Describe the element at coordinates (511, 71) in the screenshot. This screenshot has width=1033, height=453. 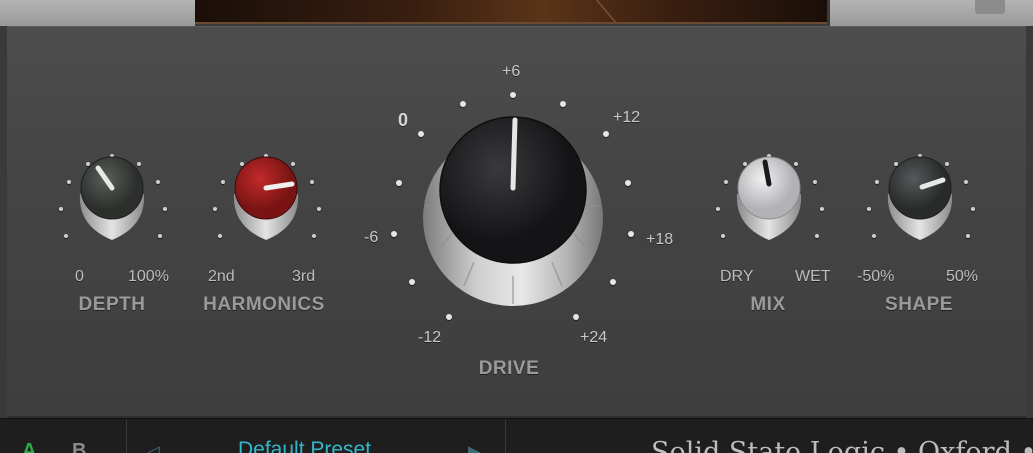
I see `drive-scale-p6: +6` at that location.